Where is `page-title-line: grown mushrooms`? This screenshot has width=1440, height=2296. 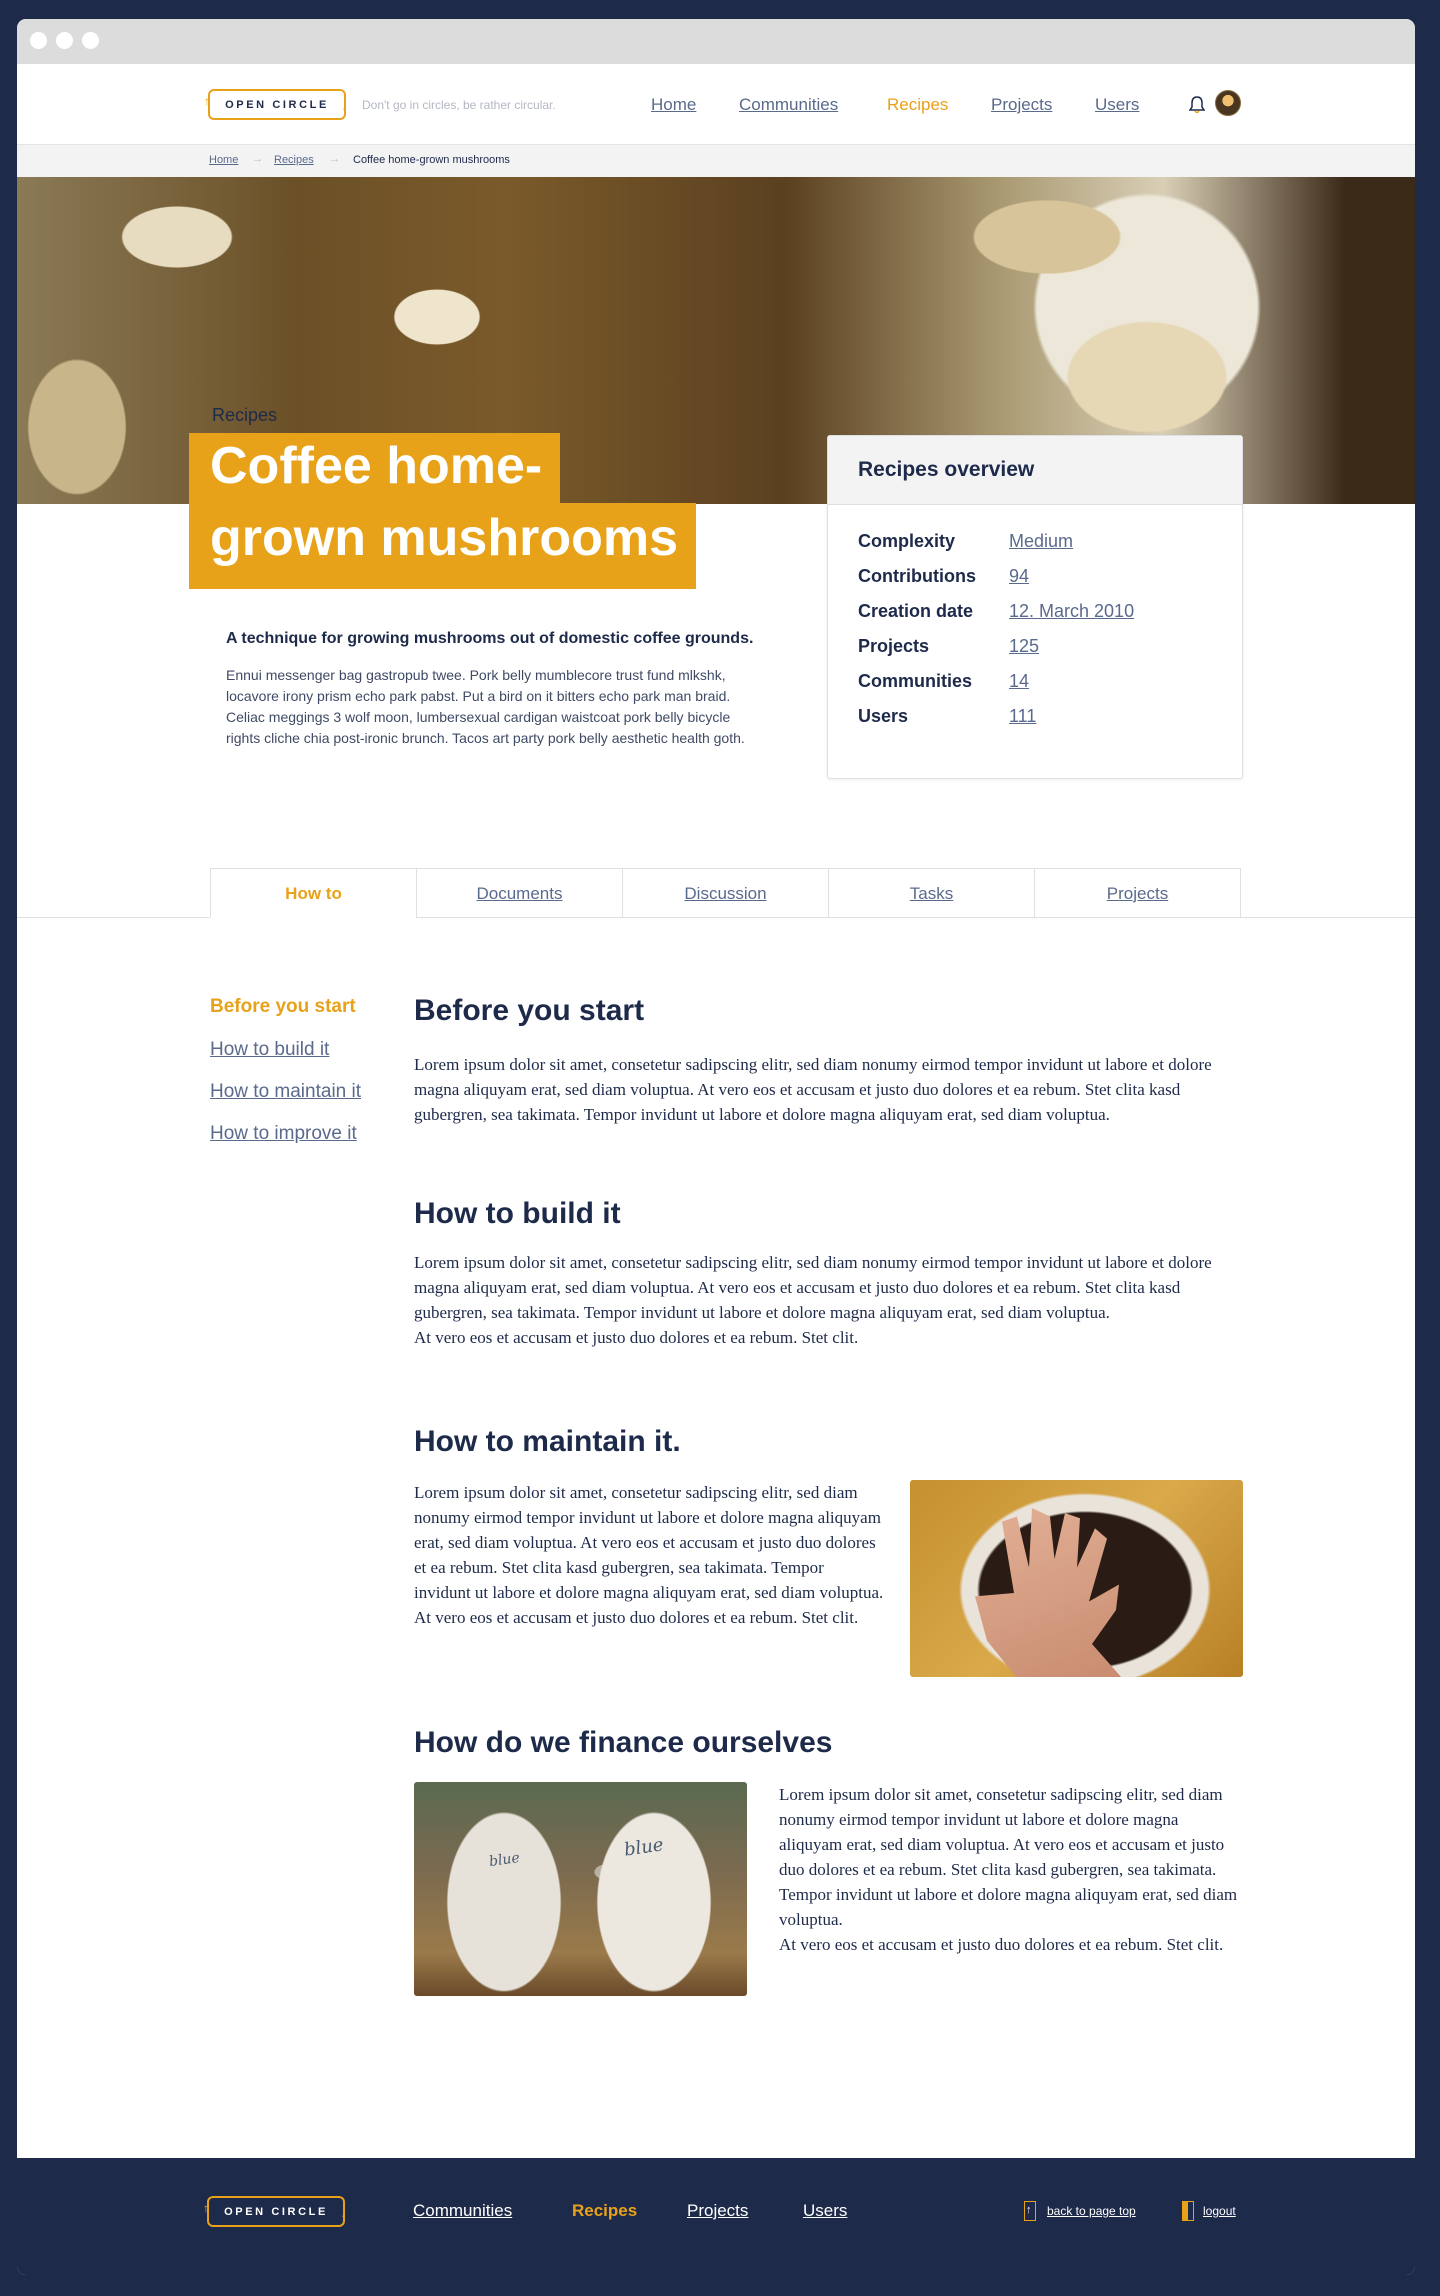
page-title-line: grown mushrooms is located at coordinates (443, 546).